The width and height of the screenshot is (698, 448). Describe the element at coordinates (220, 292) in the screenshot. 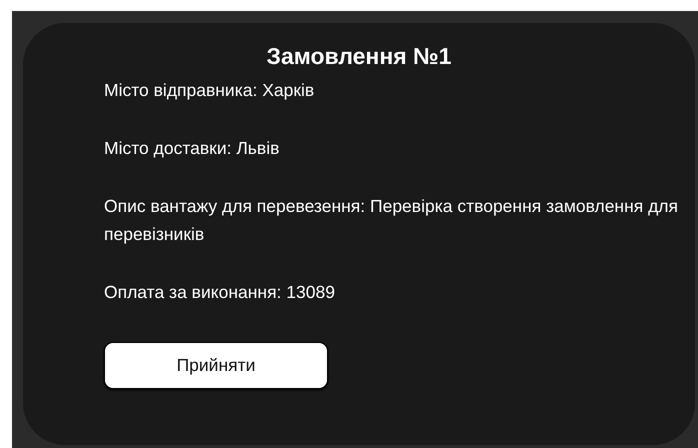

I see `order-detail: Оплата за виконання: 13089` at that location.